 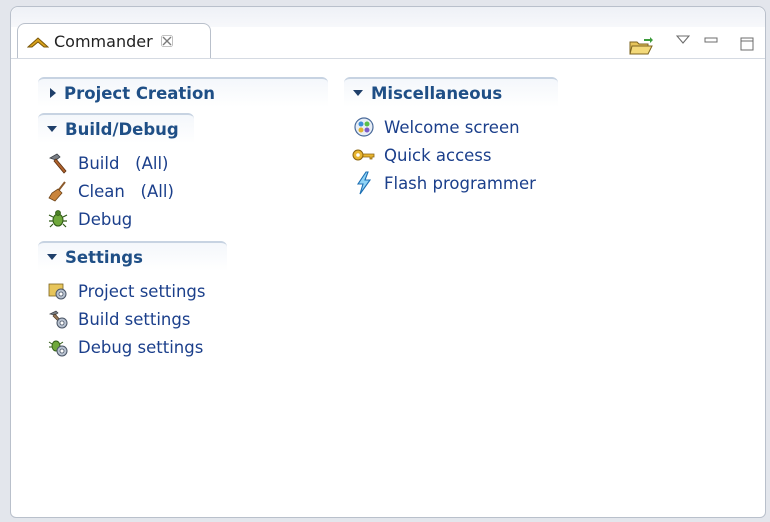 I want to click on tab-commander: Commander, so click(x=114, y=41).